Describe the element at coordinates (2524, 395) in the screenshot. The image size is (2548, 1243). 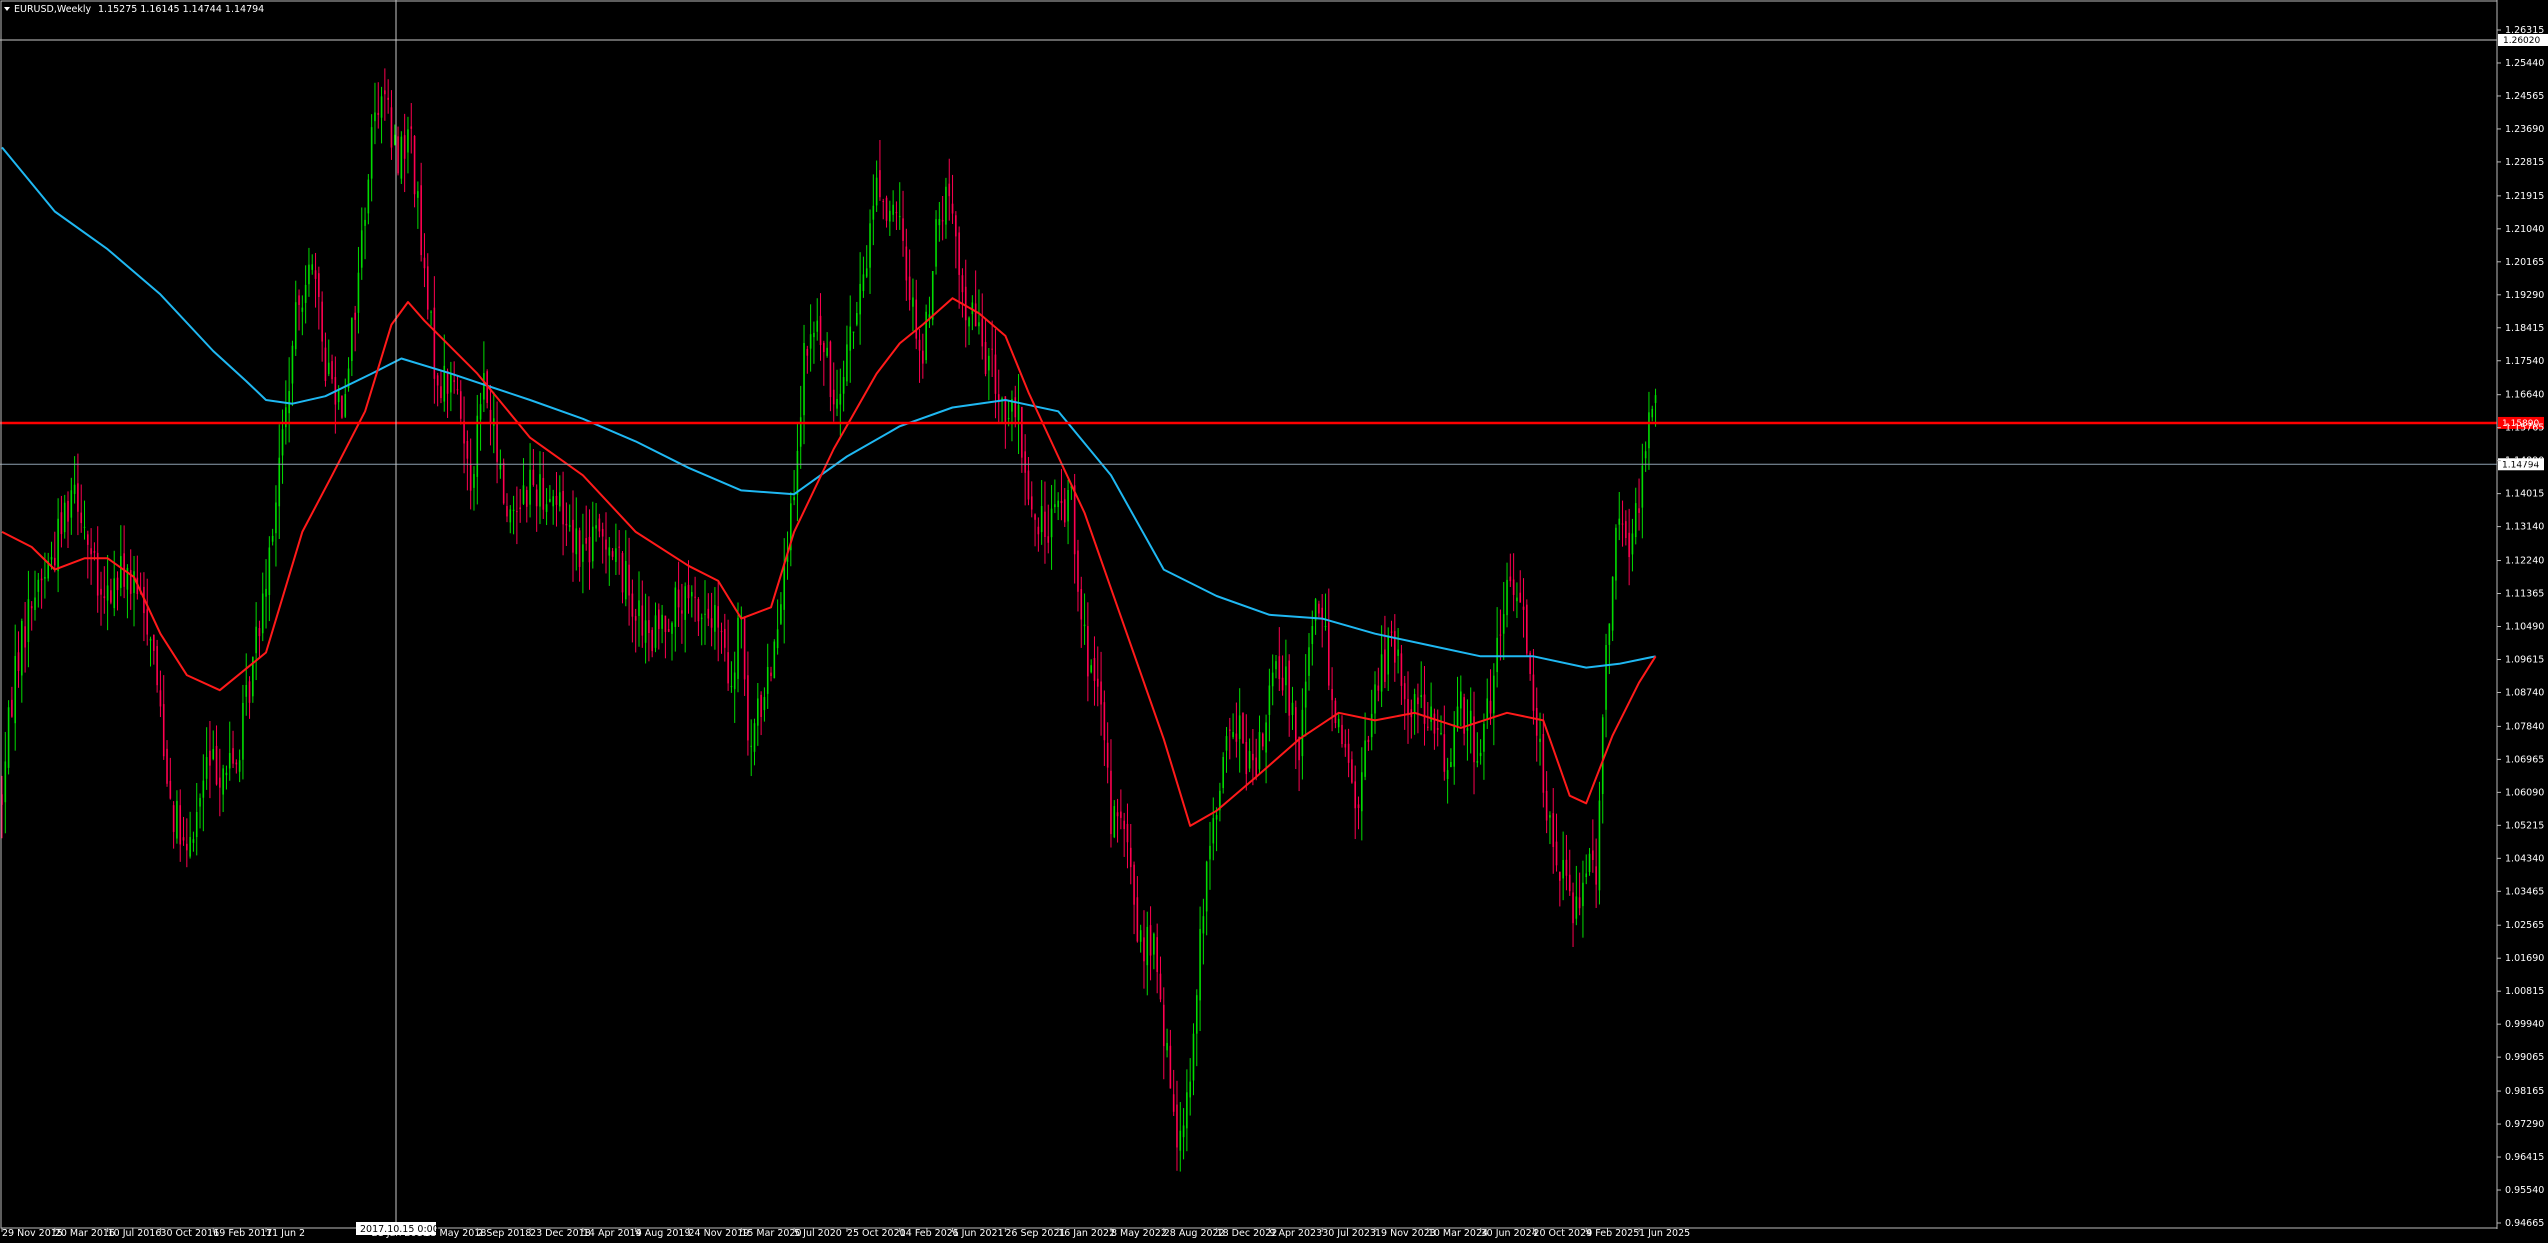
I see `price-tick-label: 1.16640` at that location.